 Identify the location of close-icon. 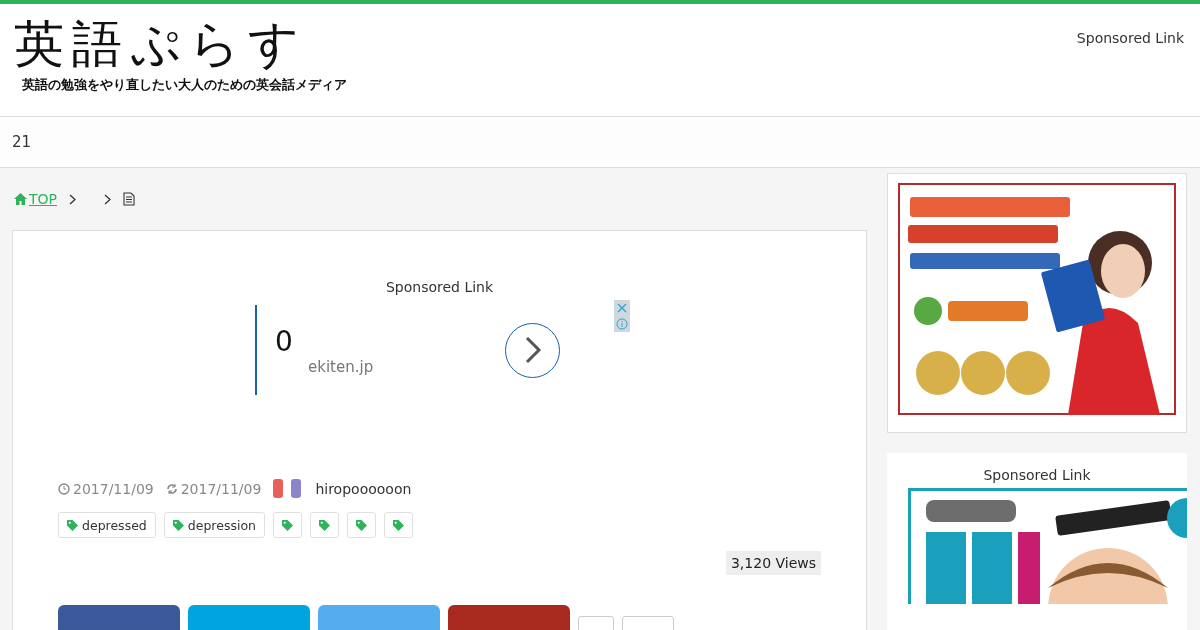
(622, 307).